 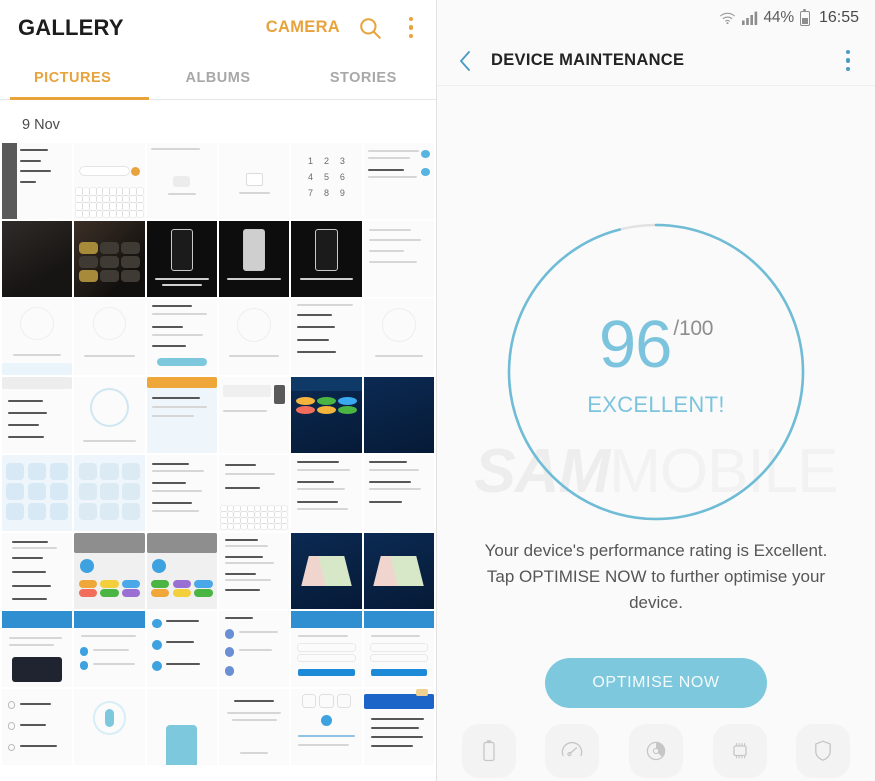 I want to click on tab-albums: ALBUMS, so click(x=217, y=77).